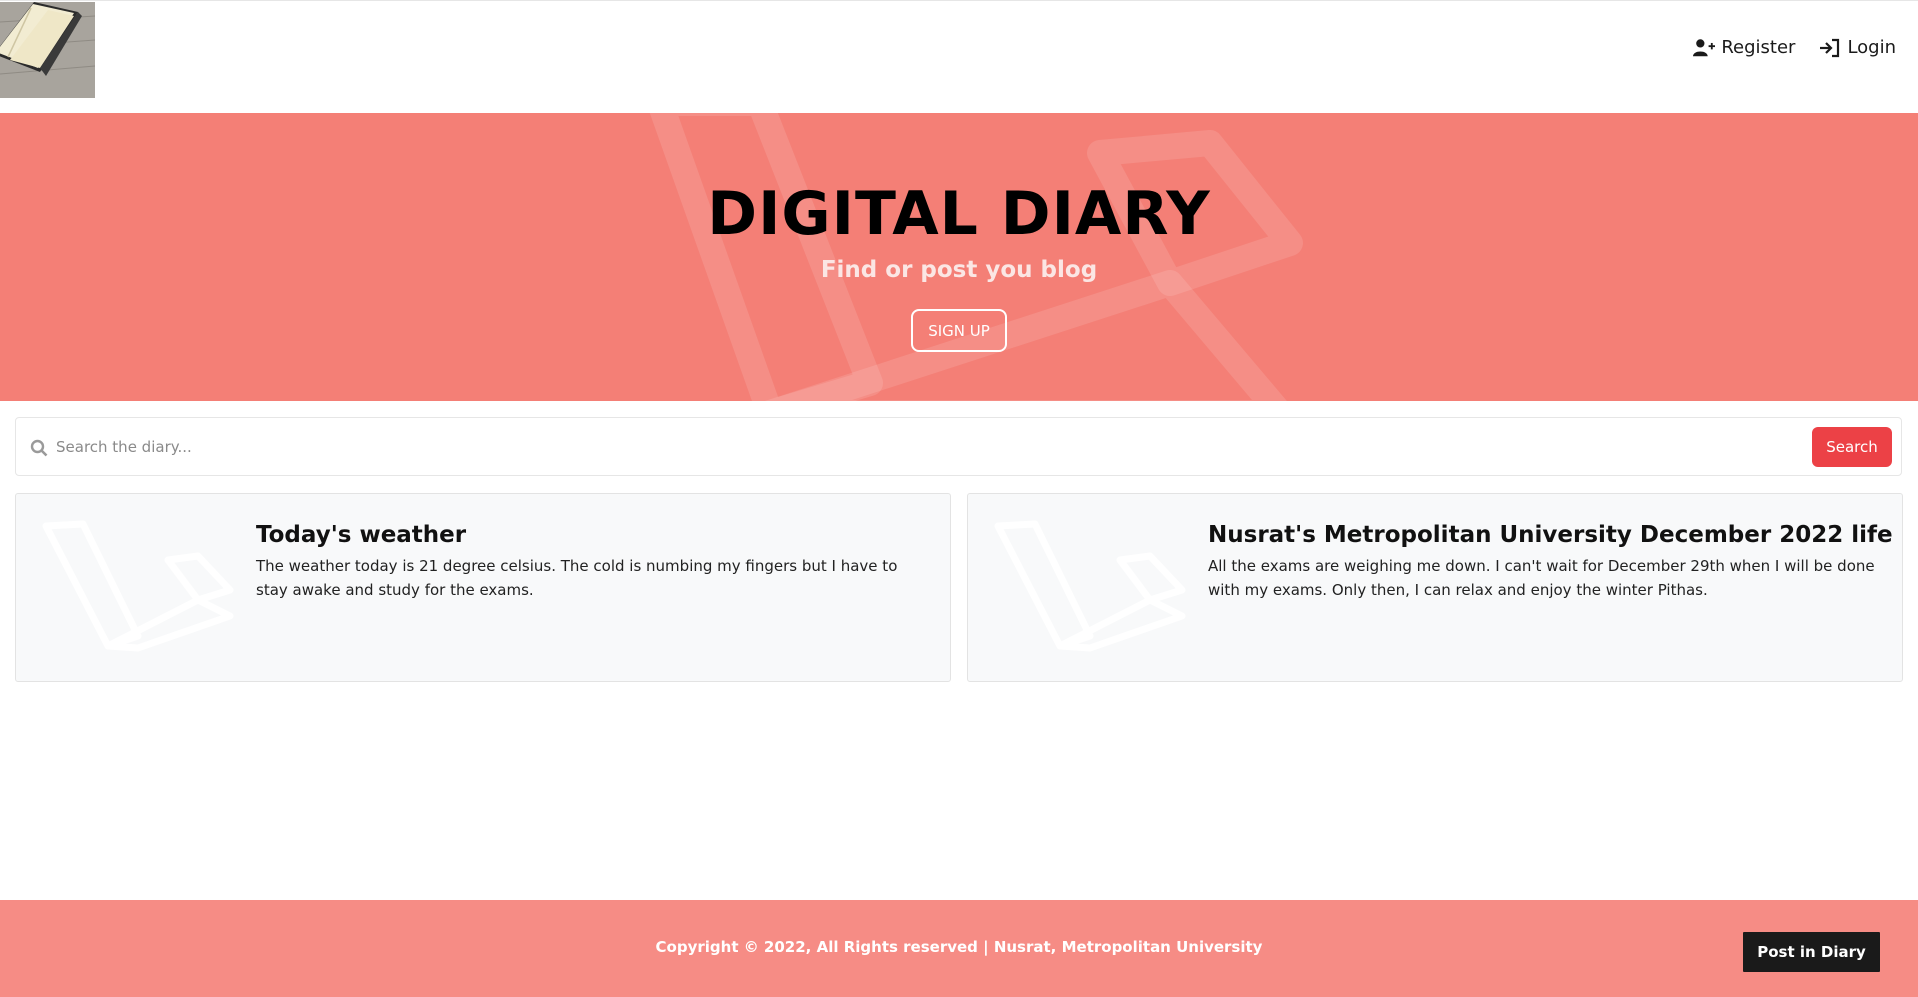  Describe the element at coordinates (1852, 447) in the screenshot. I see `search-button: Search` at that location.